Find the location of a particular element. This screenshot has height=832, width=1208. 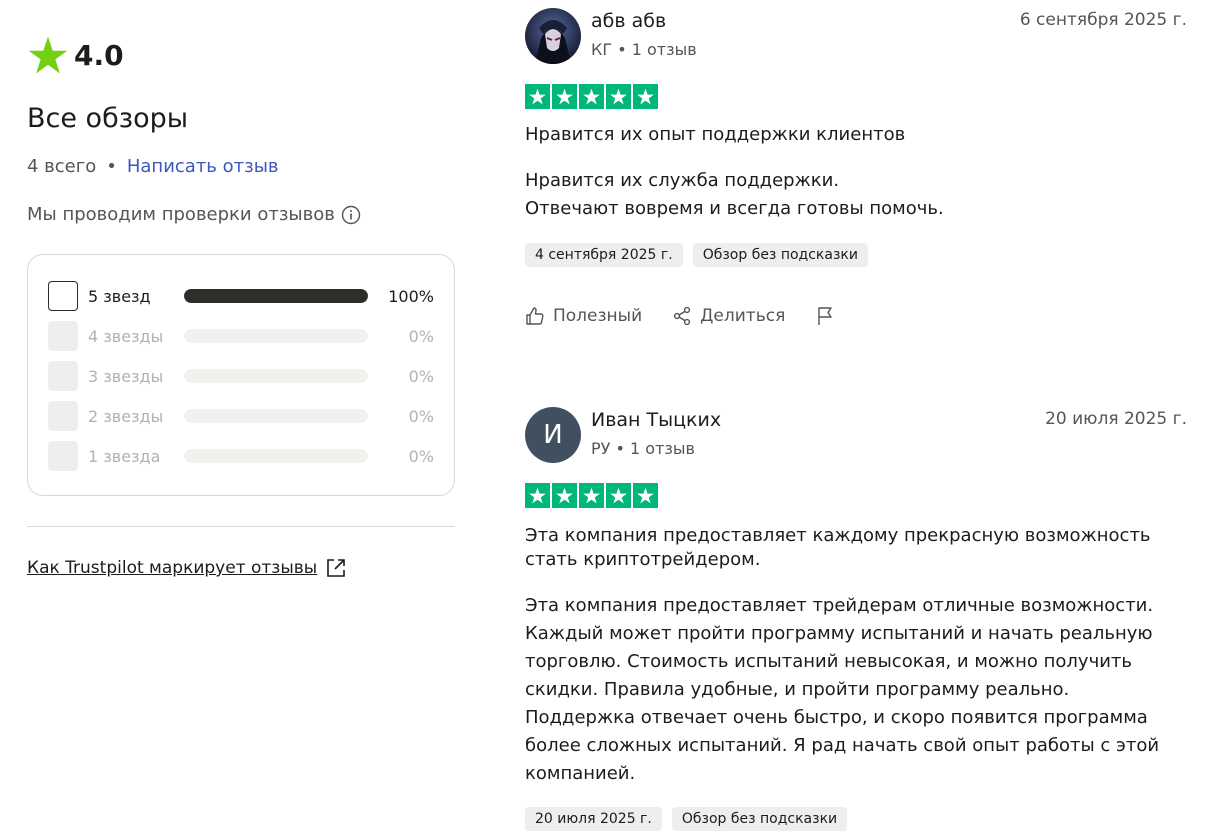

filter-label: 1 звезда is located at coordinates (124, 456).